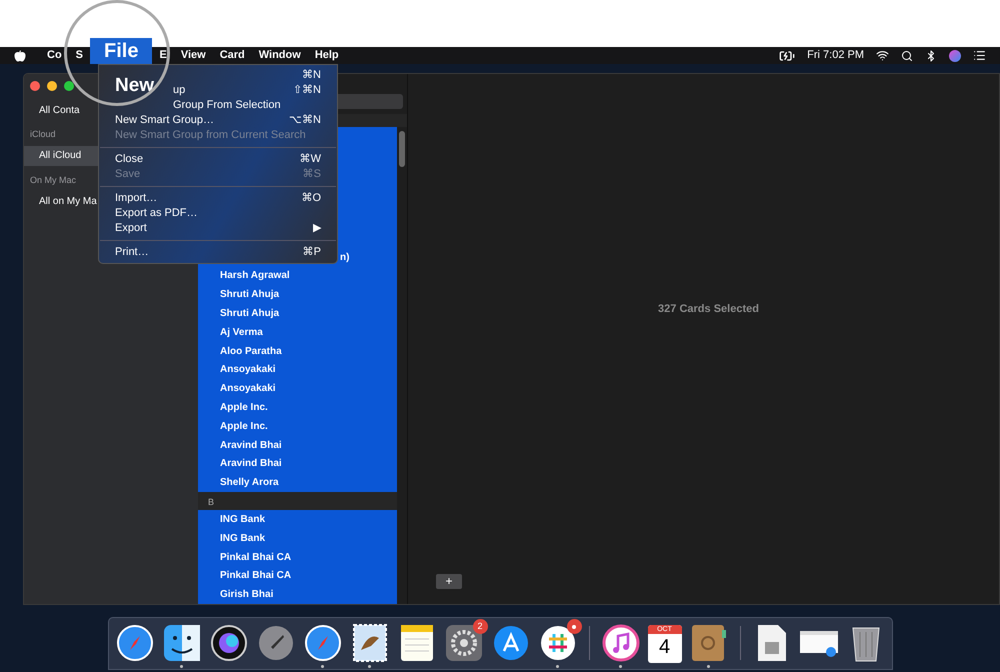  Describe the element at coordinates (53, 180) in the screenshot. I see `sidebar-section-header: On My Mac` at that location.